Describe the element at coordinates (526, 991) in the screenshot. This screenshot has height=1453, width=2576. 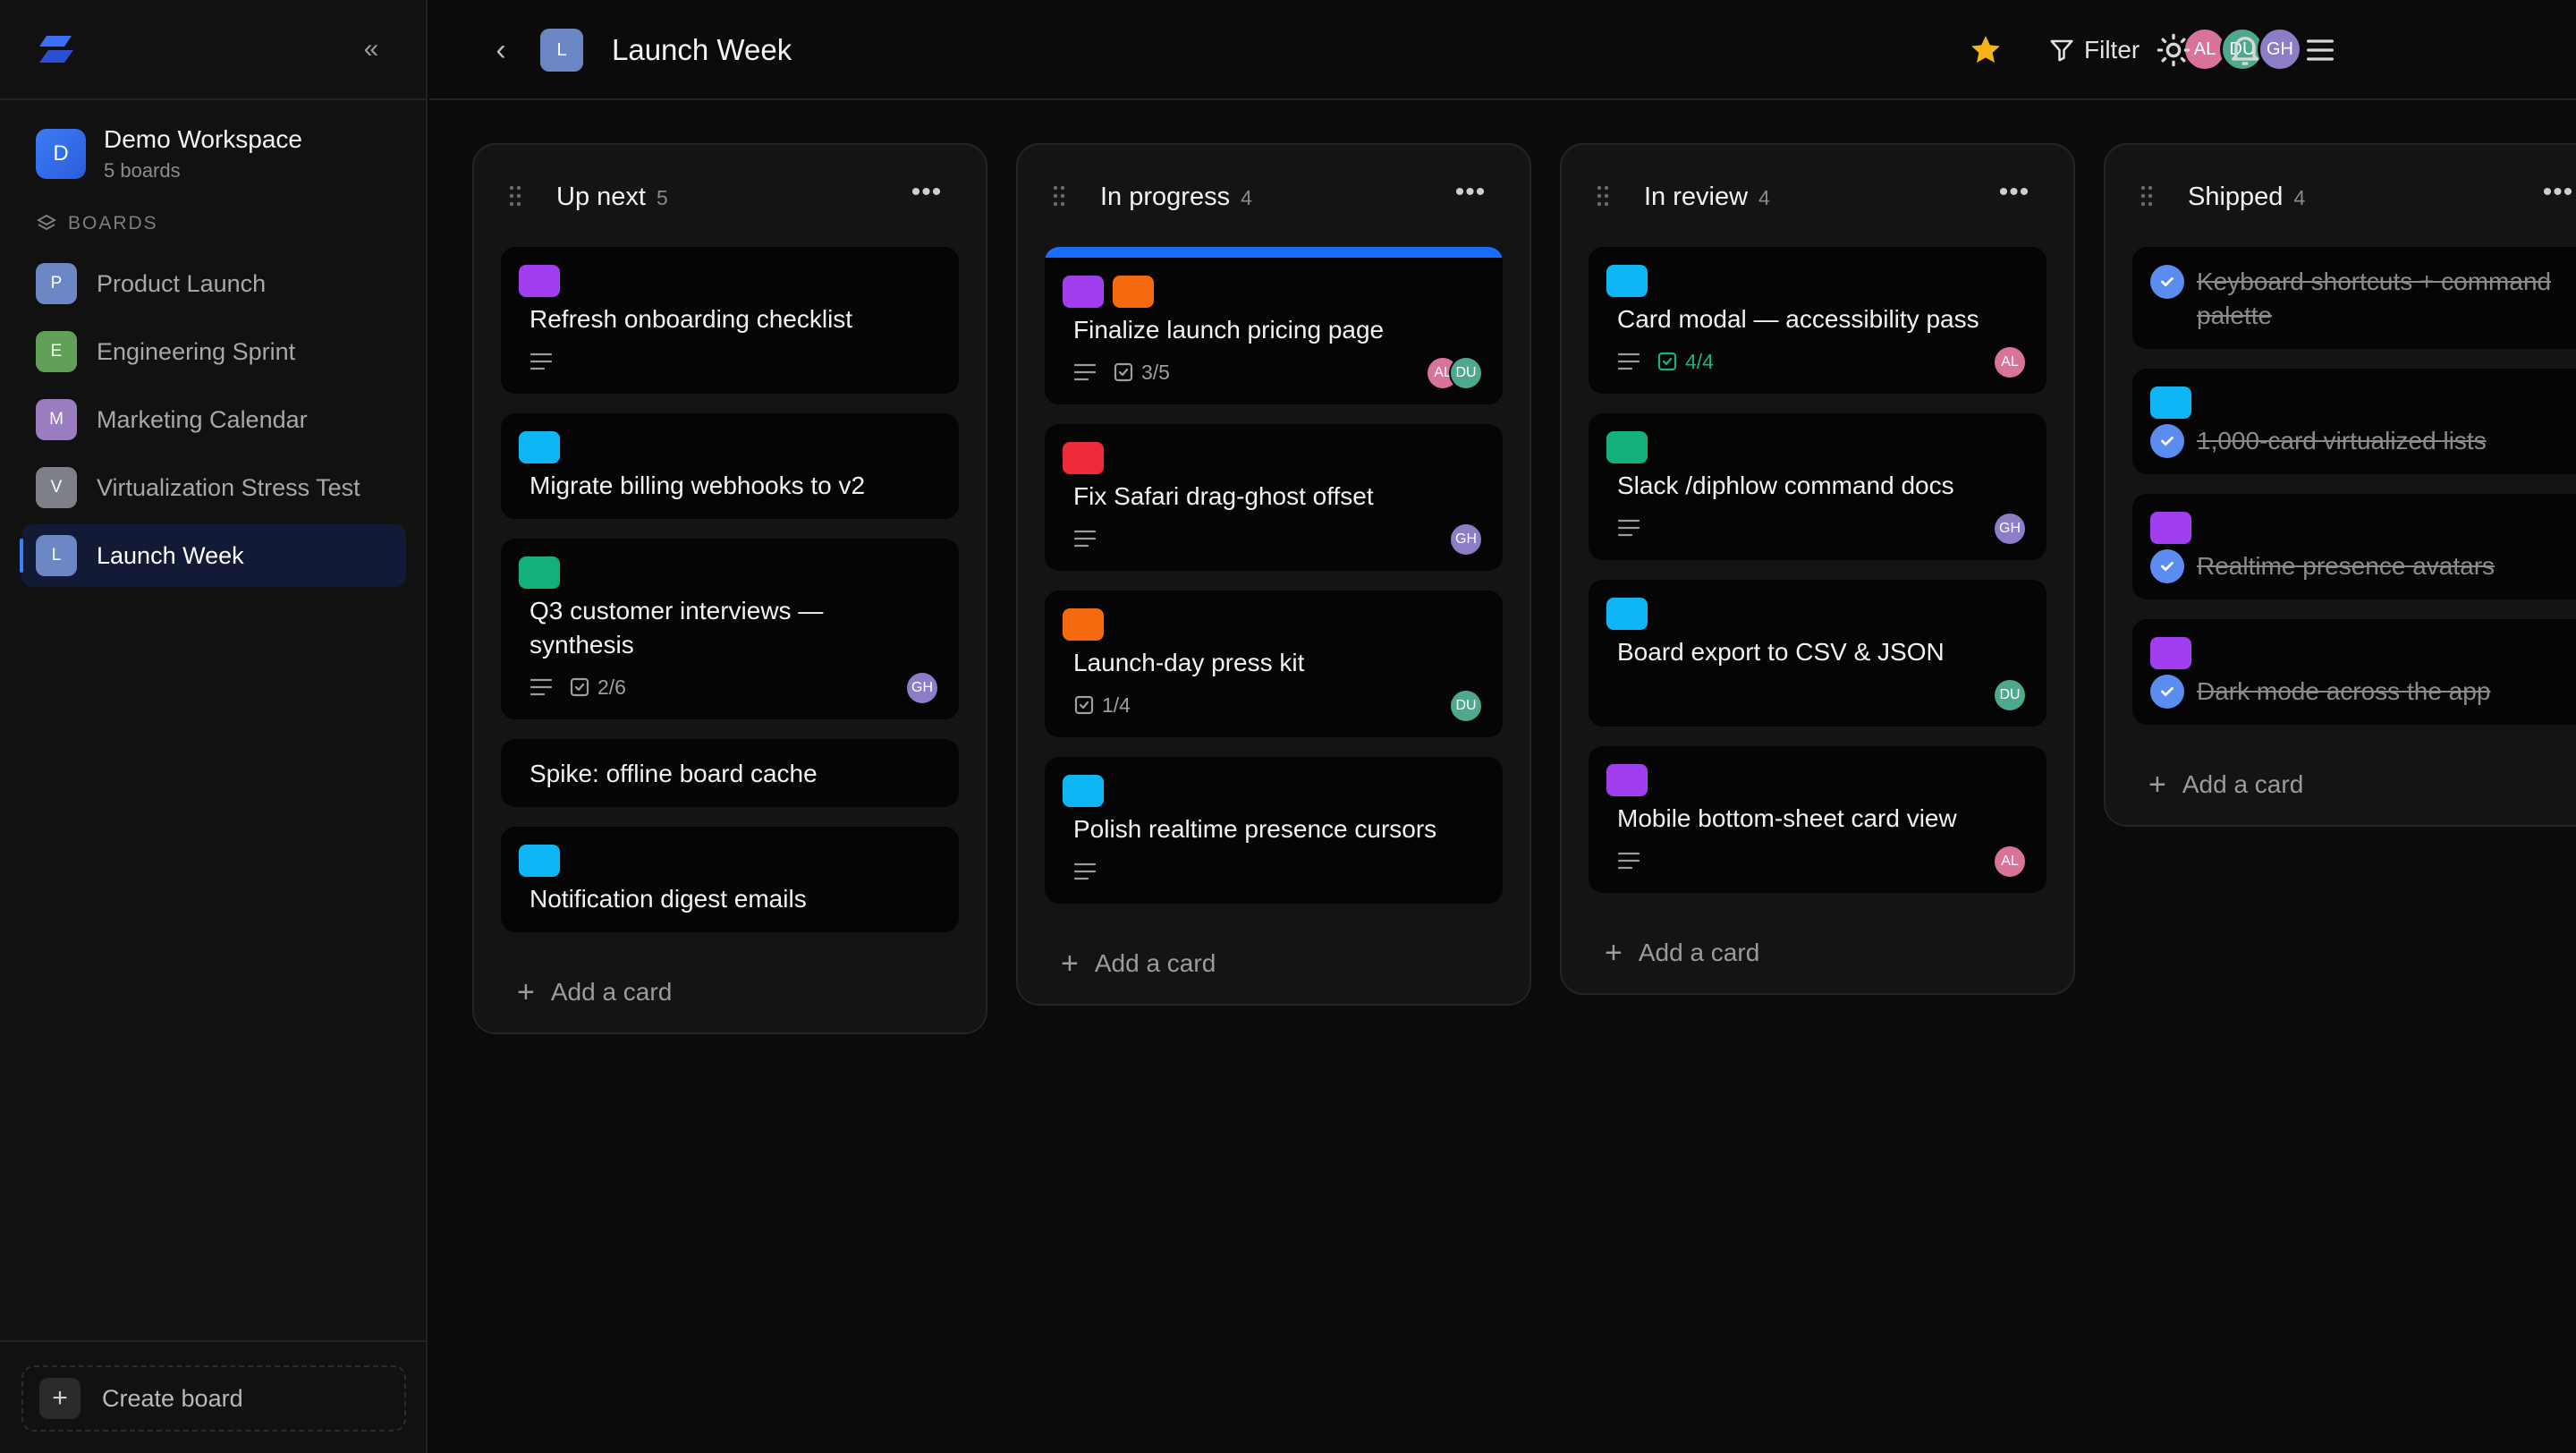
I see `plus-icon: +` at that location.